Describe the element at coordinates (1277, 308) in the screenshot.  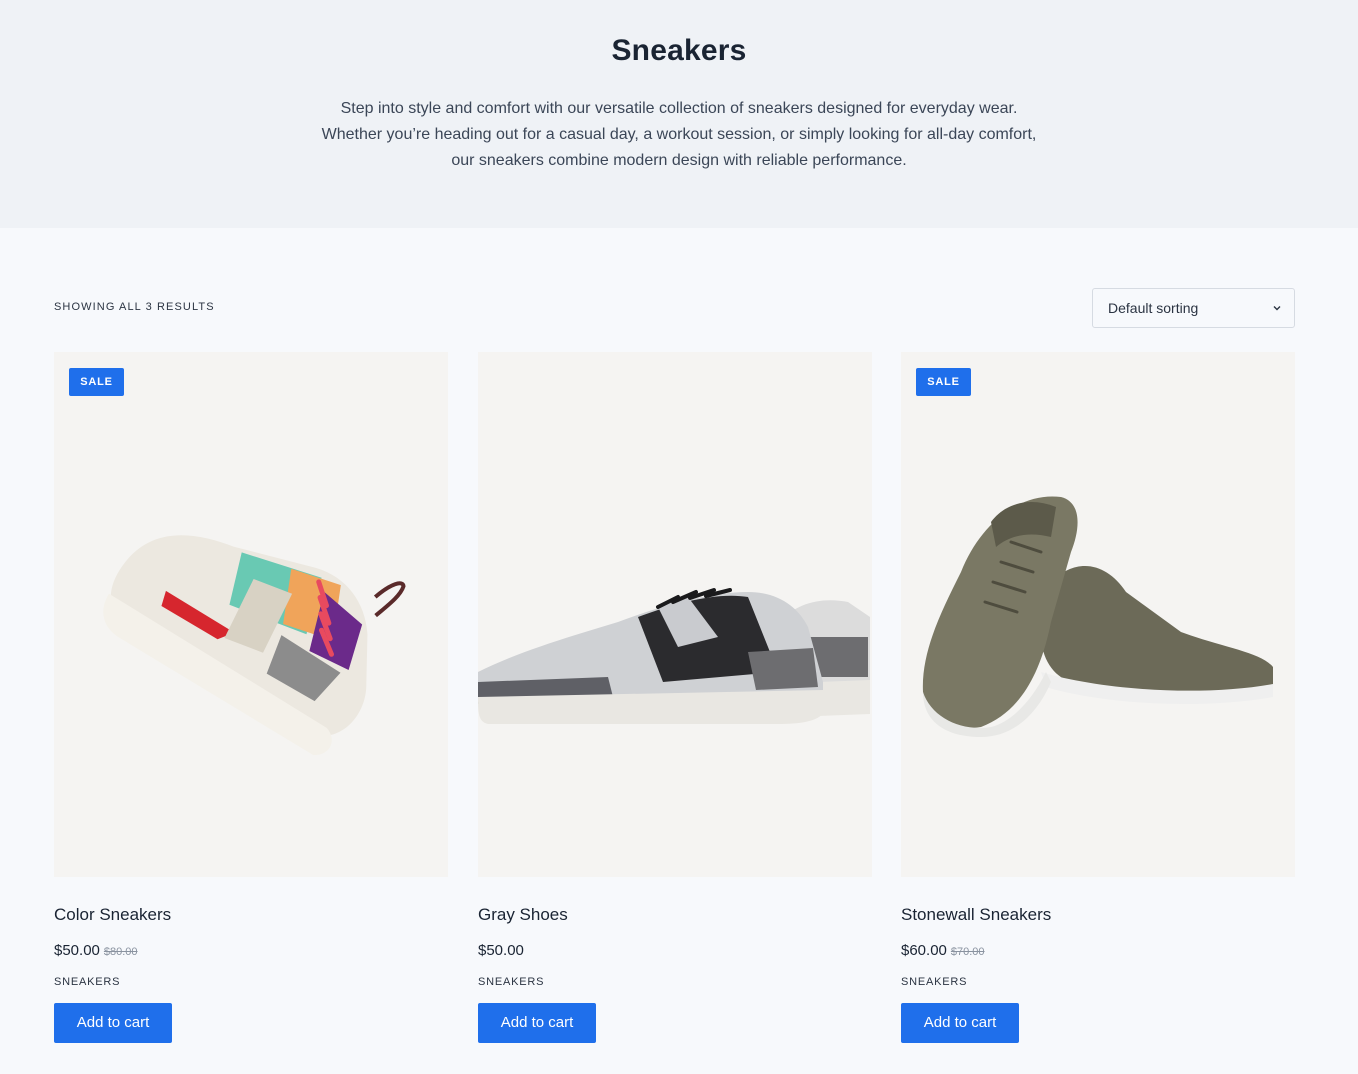
I see `chevron-down-icon` at that location.